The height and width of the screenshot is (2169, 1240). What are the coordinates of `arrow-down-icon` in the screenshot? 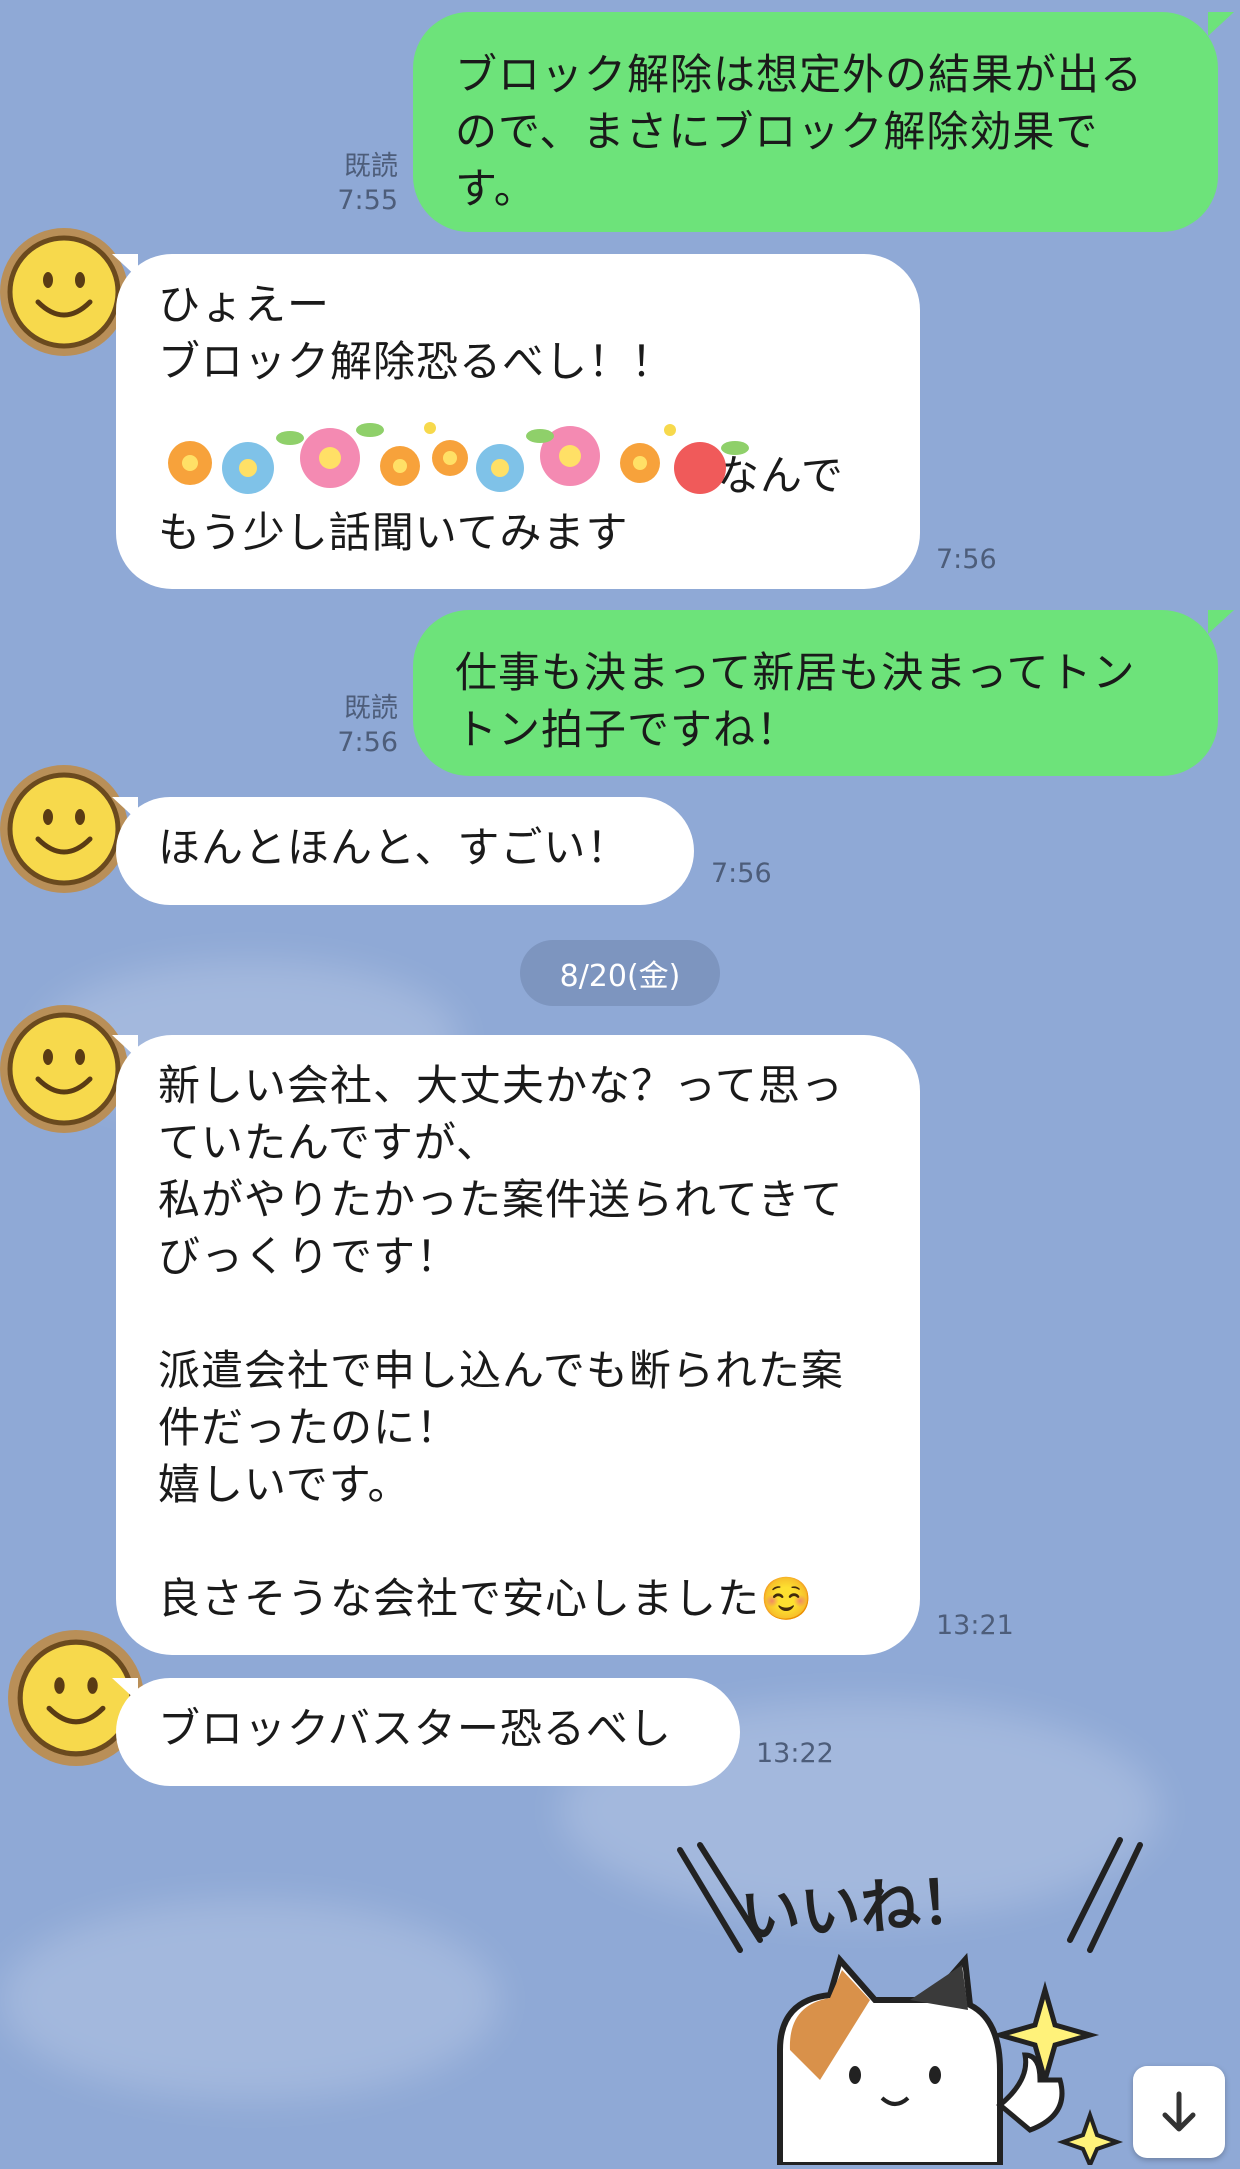 It's located at (1179, 2111).